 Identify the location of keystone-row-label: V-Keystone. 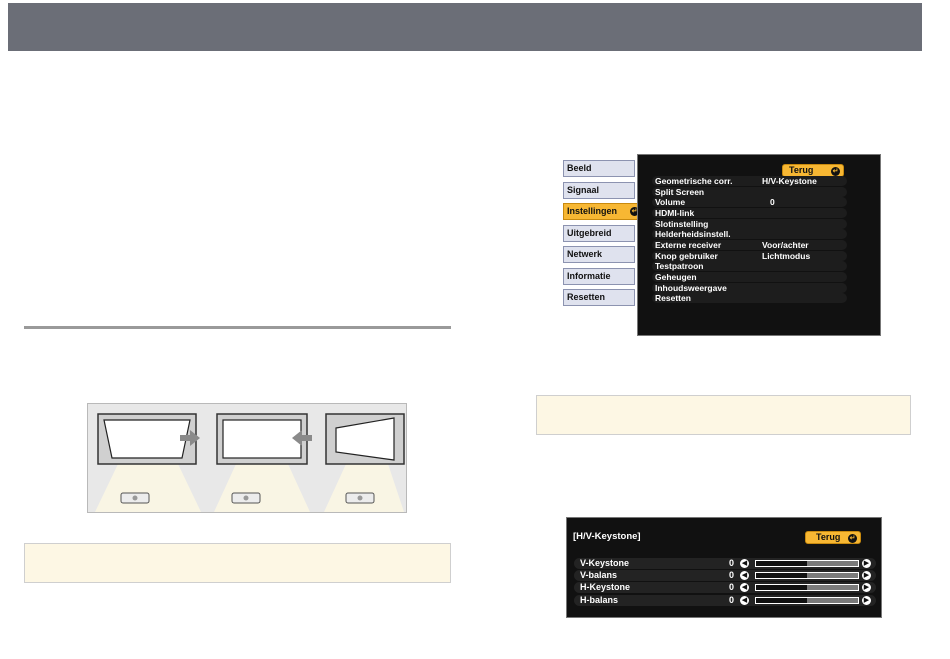
(605, 563).